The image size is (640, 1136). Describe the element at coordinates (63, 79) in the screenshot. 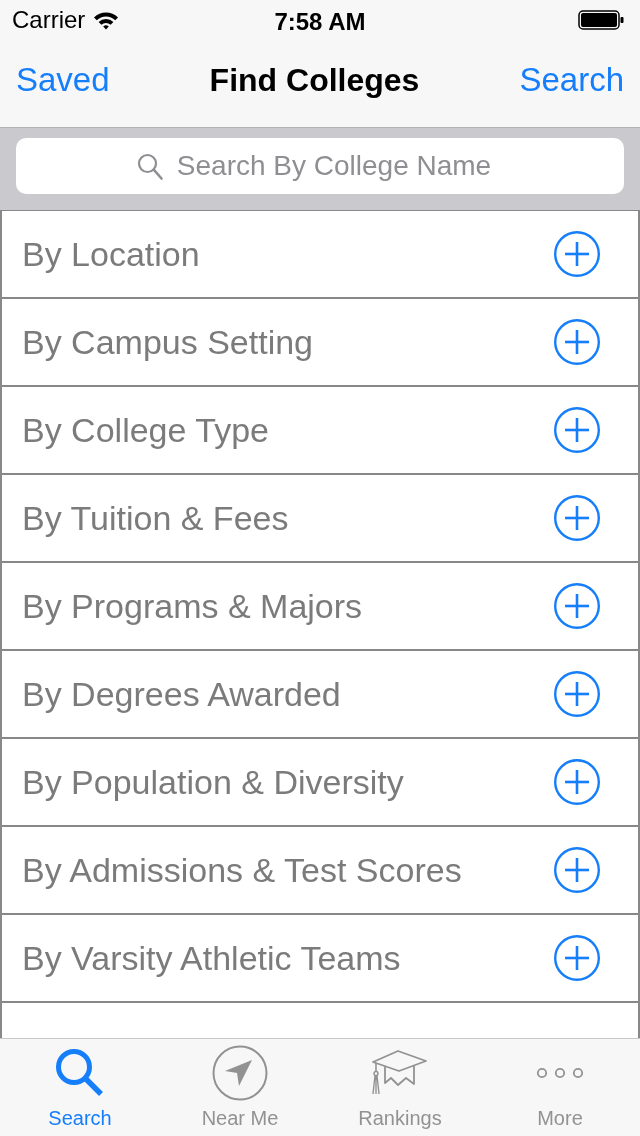

I see `saved-button: Saved` at that location.